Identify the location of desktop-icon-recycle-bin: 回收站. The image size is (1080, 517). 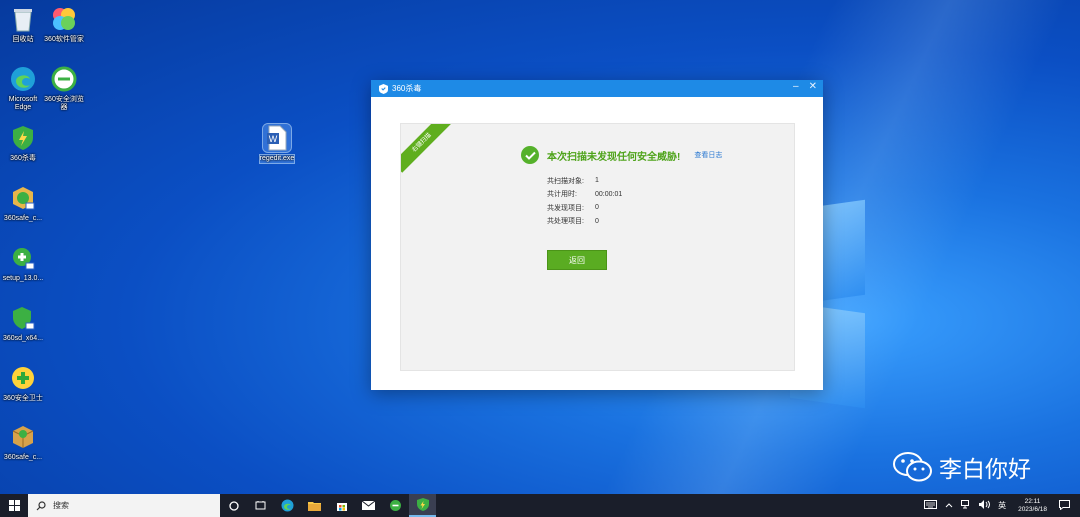
(23, 24).